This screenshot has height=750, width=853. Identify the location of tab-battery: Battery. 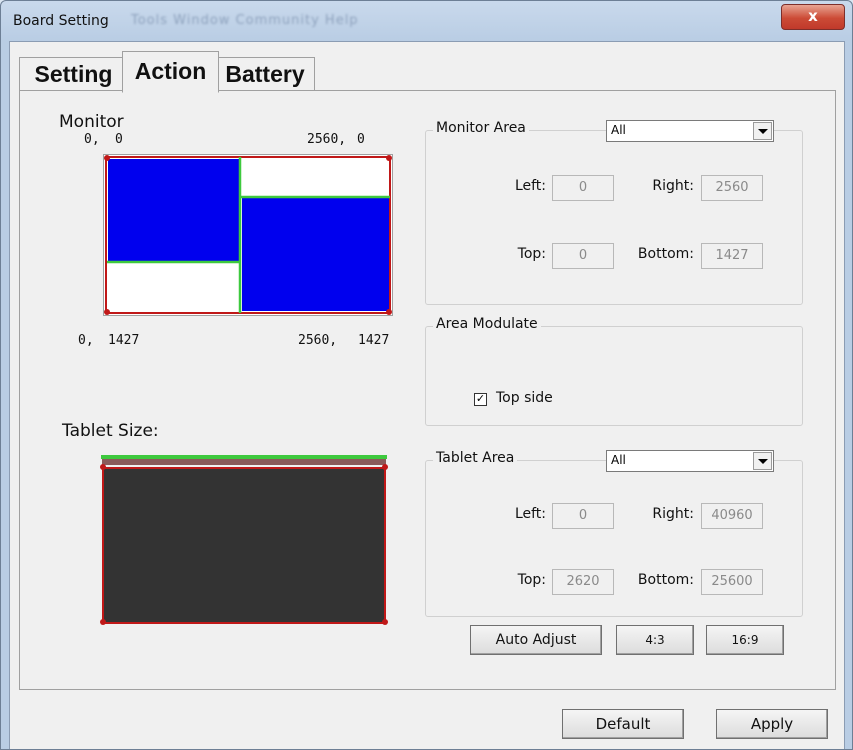
(265, 73).